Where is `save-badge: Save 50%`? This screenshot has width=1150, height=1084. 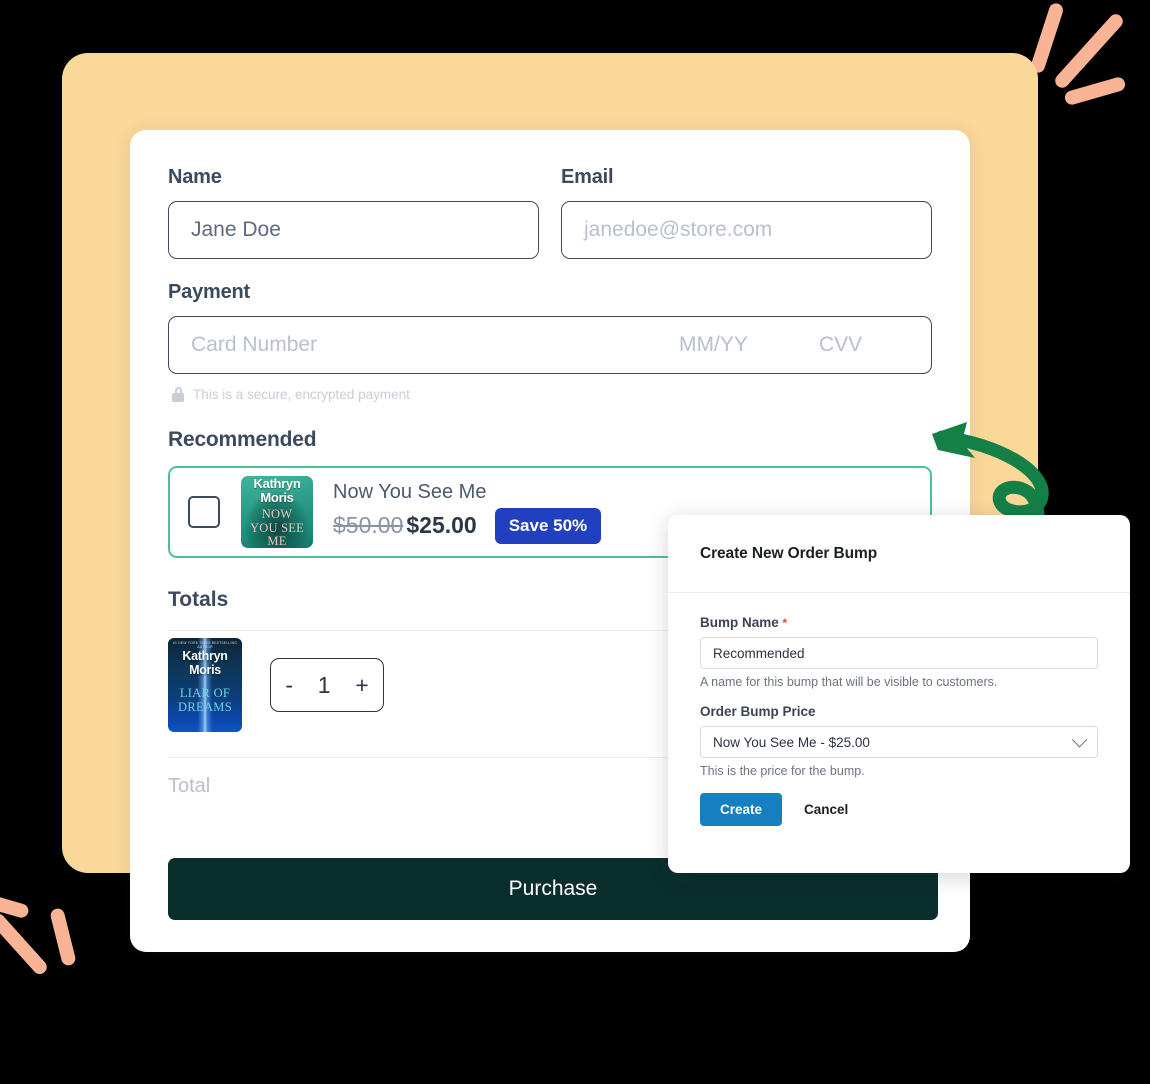 save-badge: Save 50% is located at coordinates (548, 525).